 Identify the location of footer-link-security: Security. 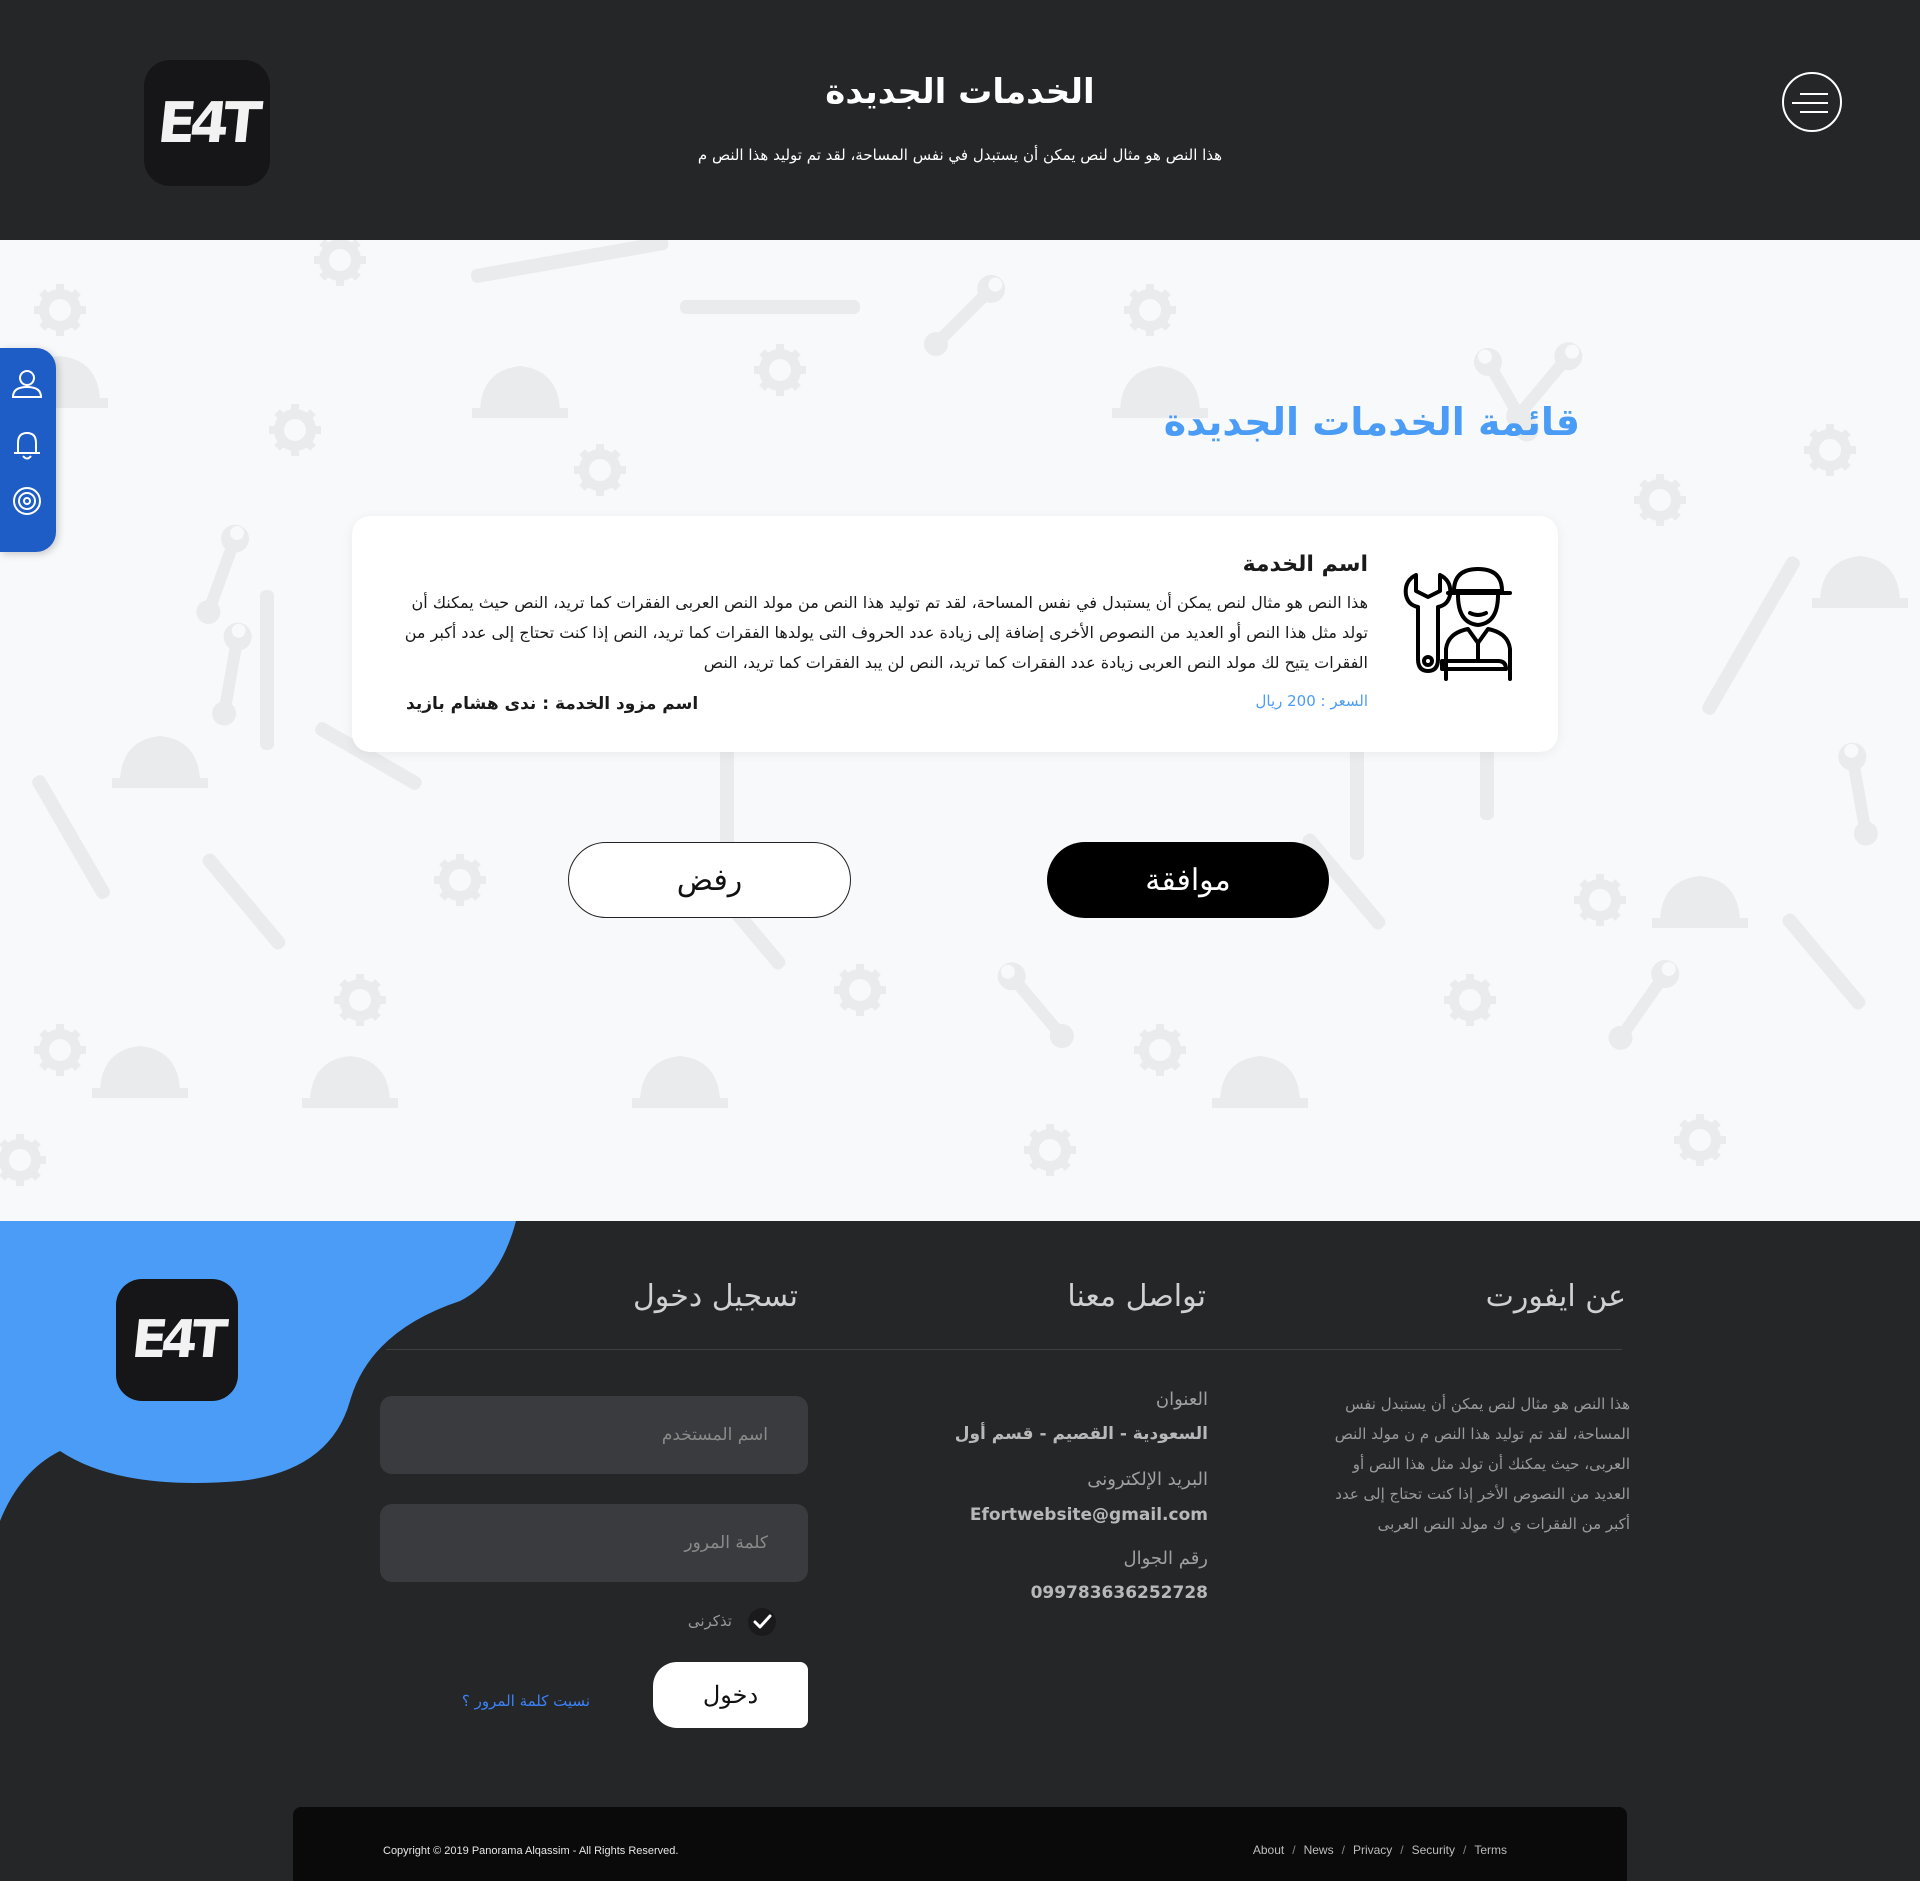
(1433, 1850).